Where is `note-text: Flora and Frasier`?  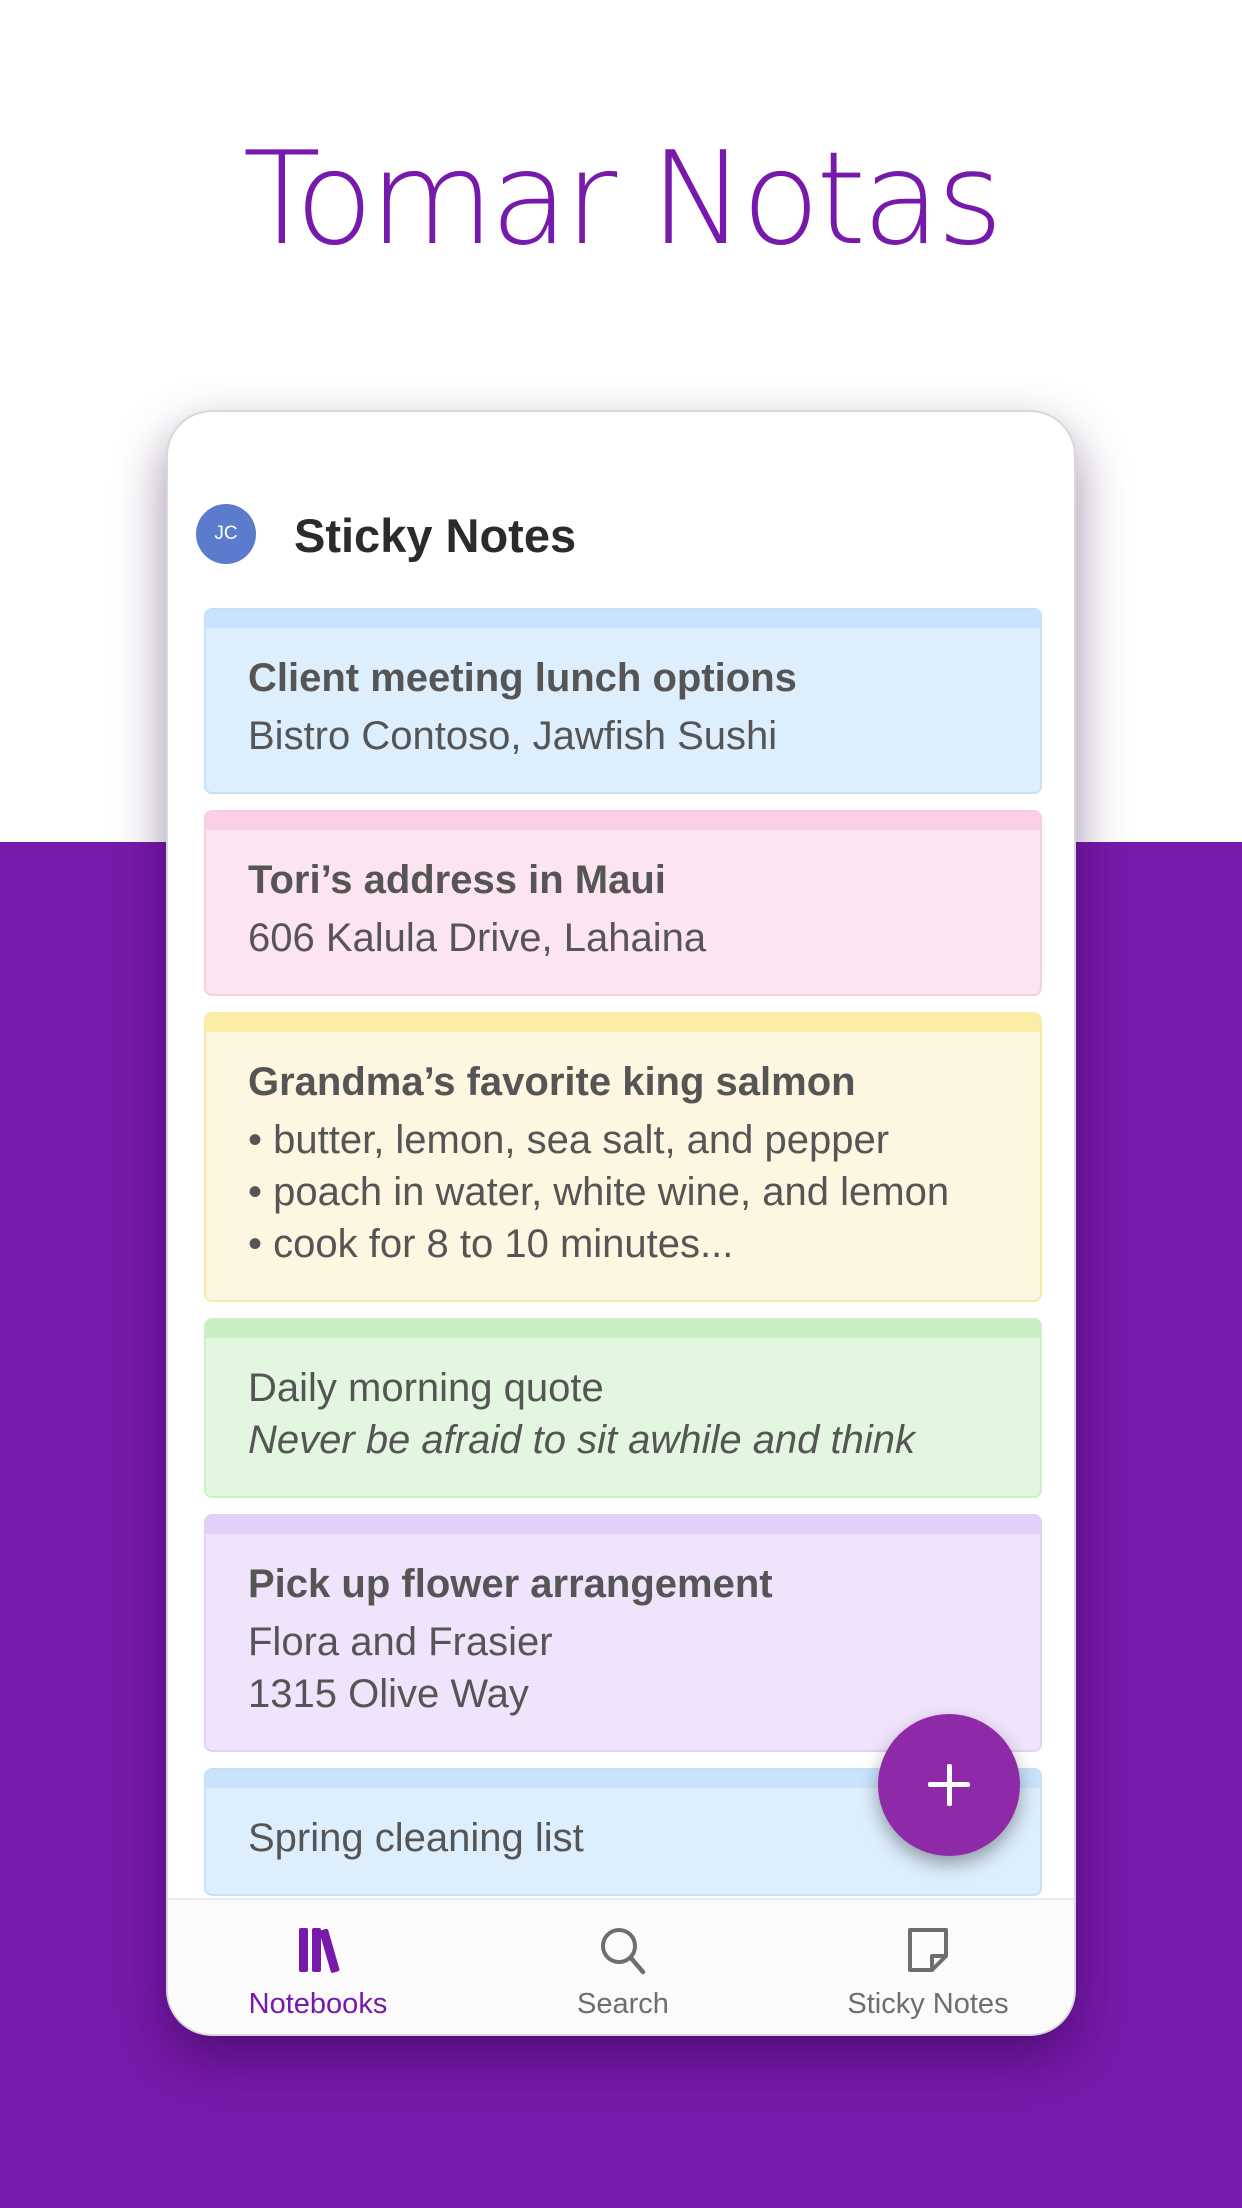 note-text: Flora and Frasier is located at coordinates (400, 1642).